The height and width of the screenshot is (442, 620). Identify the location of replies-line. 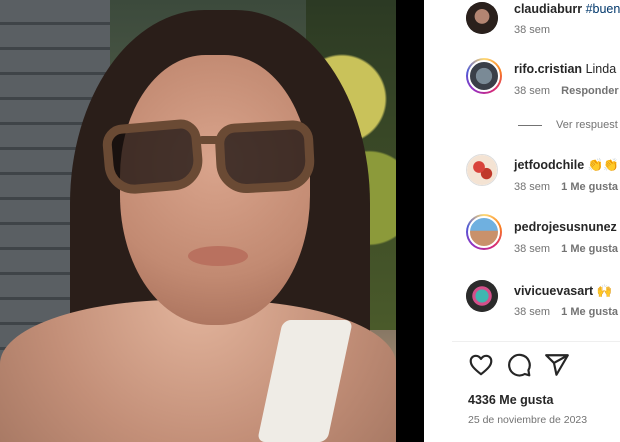
(530, 125).